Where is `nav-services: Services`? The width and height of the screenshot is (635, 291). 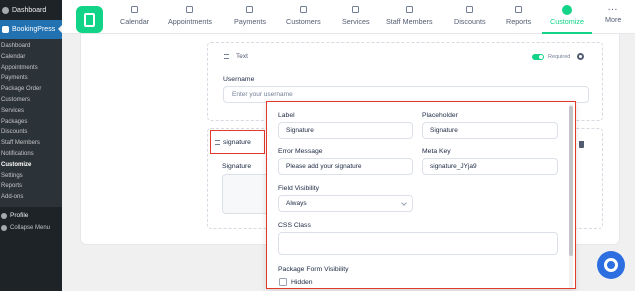
nav-services: Services is located at coordinates (356, 17).